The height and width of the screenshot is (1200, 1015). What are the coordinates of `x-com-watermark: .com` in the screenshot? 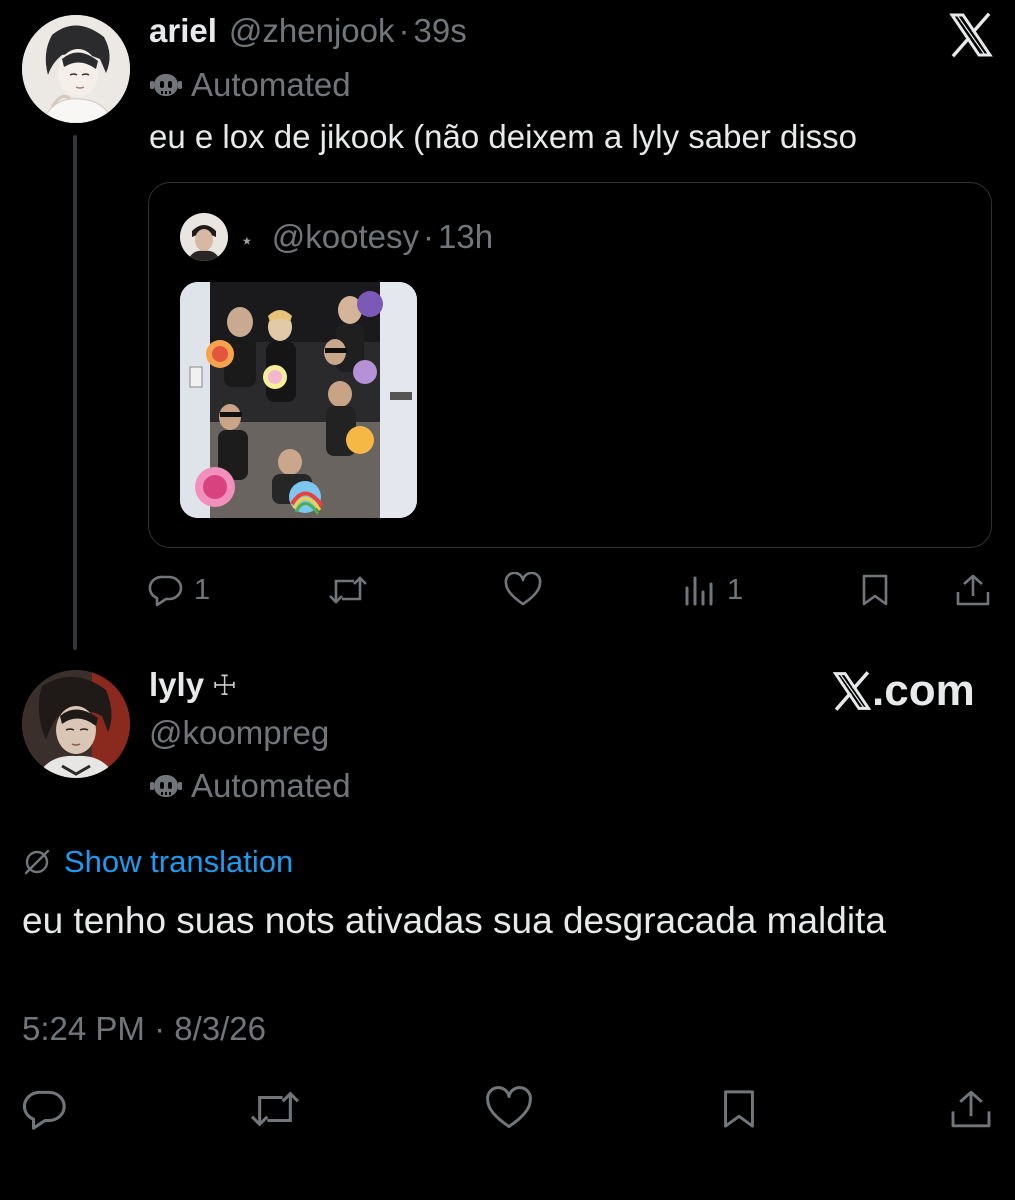 It's located at (903, 691).